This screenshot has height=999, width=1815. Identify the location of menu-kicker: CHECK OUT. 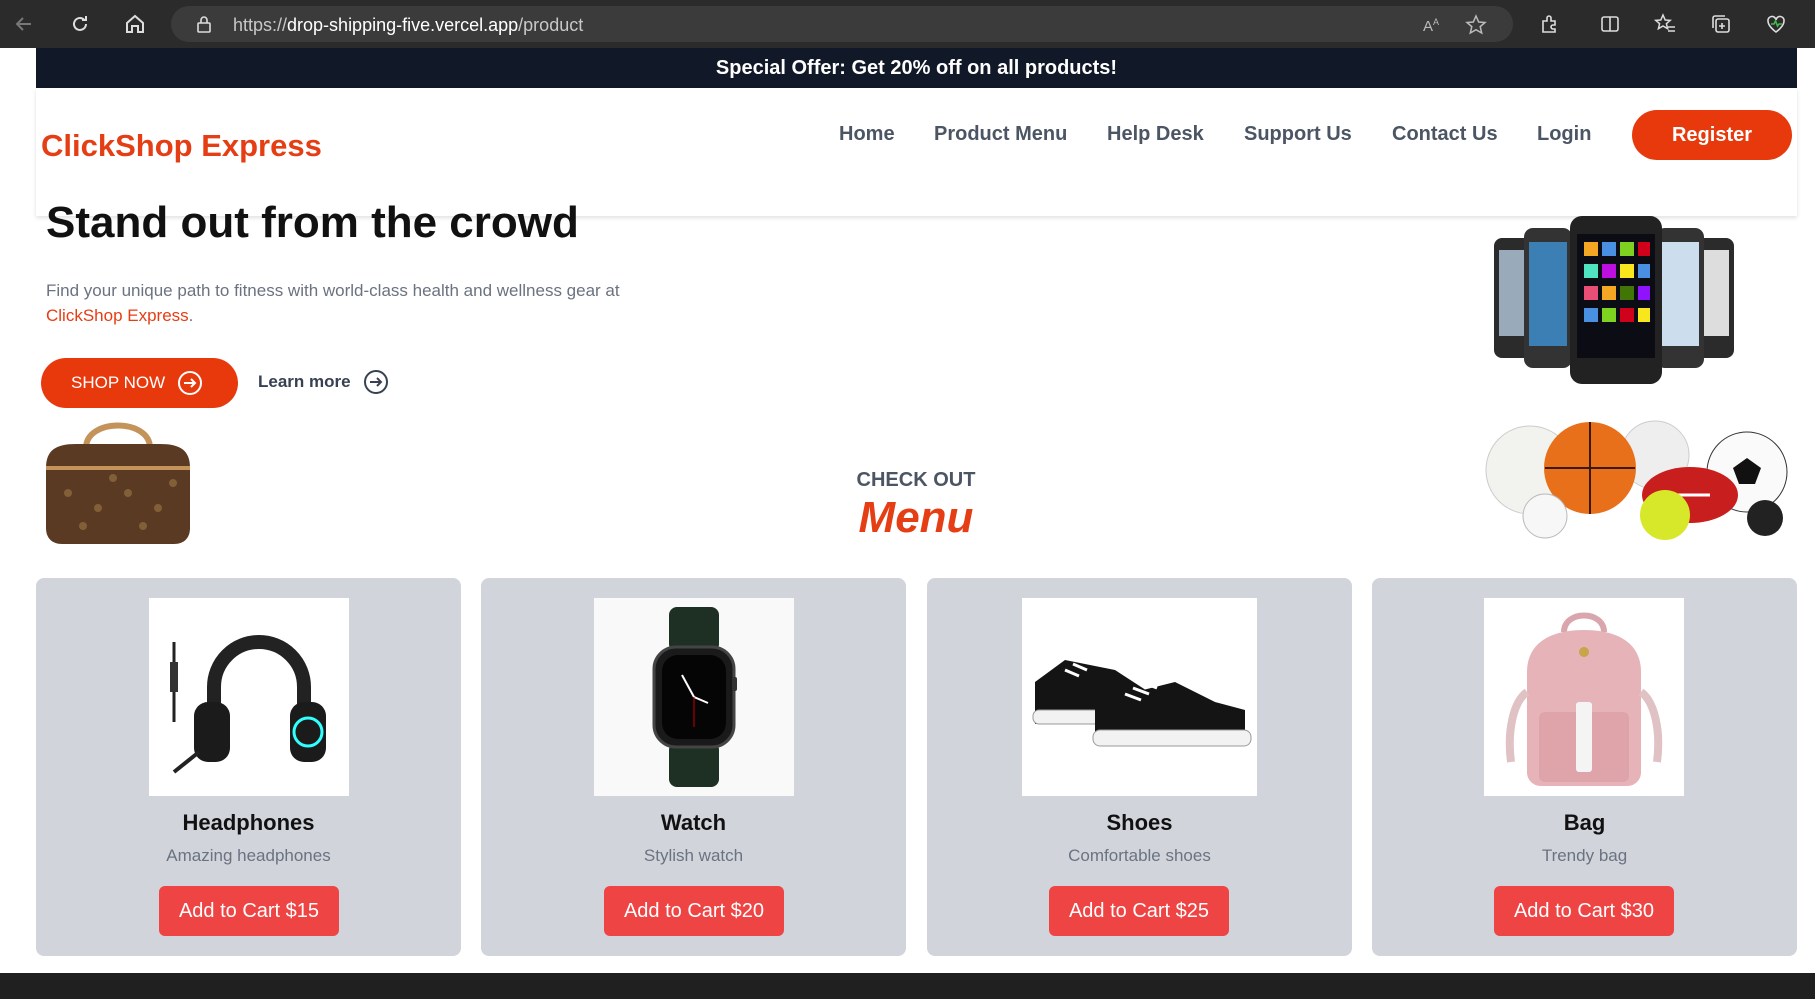
(916, 480).